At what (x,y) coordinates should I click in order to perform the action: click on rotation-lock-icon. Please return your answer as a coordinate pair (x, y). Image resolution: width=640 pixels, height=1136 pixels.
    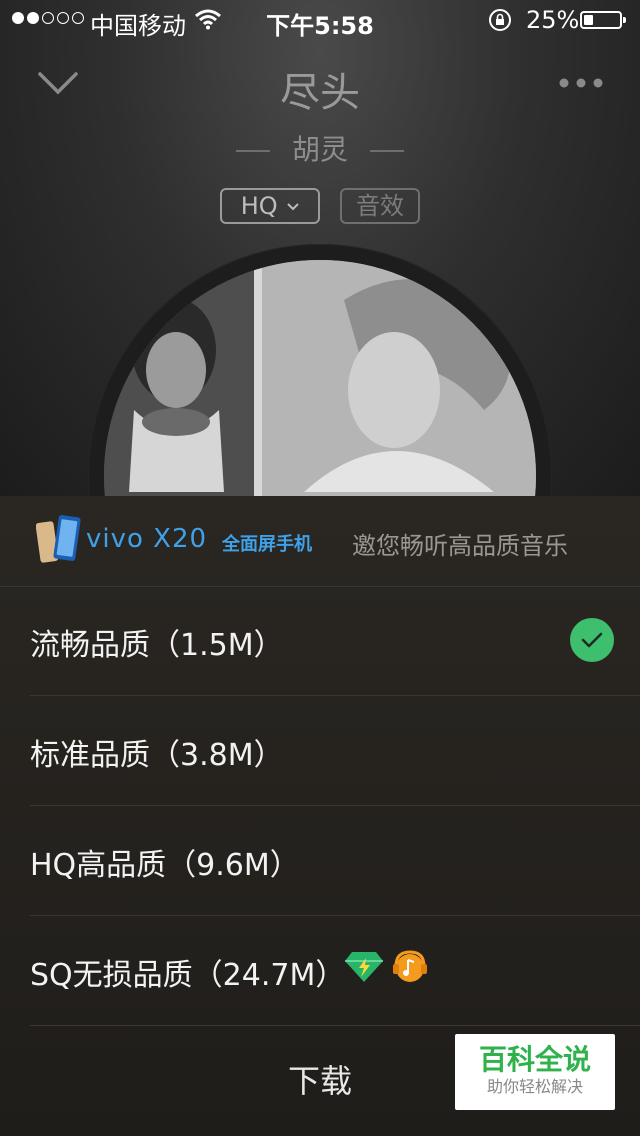
    Looking at the image, I should click on (500, 20).